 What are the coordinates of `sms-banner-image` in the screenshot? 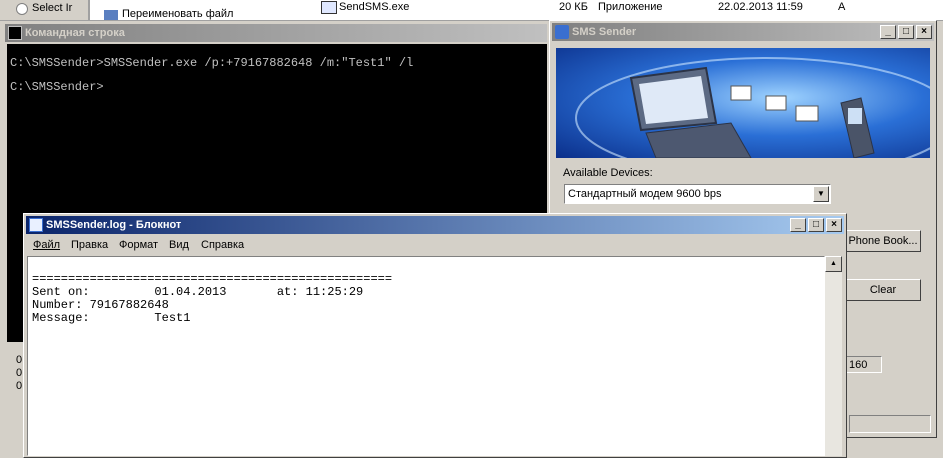 It's located at (743, 103).